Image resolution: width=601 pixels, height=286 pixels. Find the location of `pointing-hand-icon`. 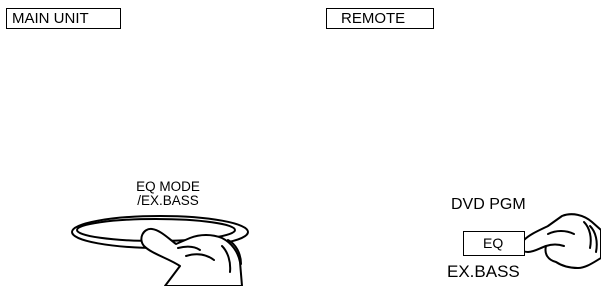

pointing-hand-icon is located at coordinates (560, 241).